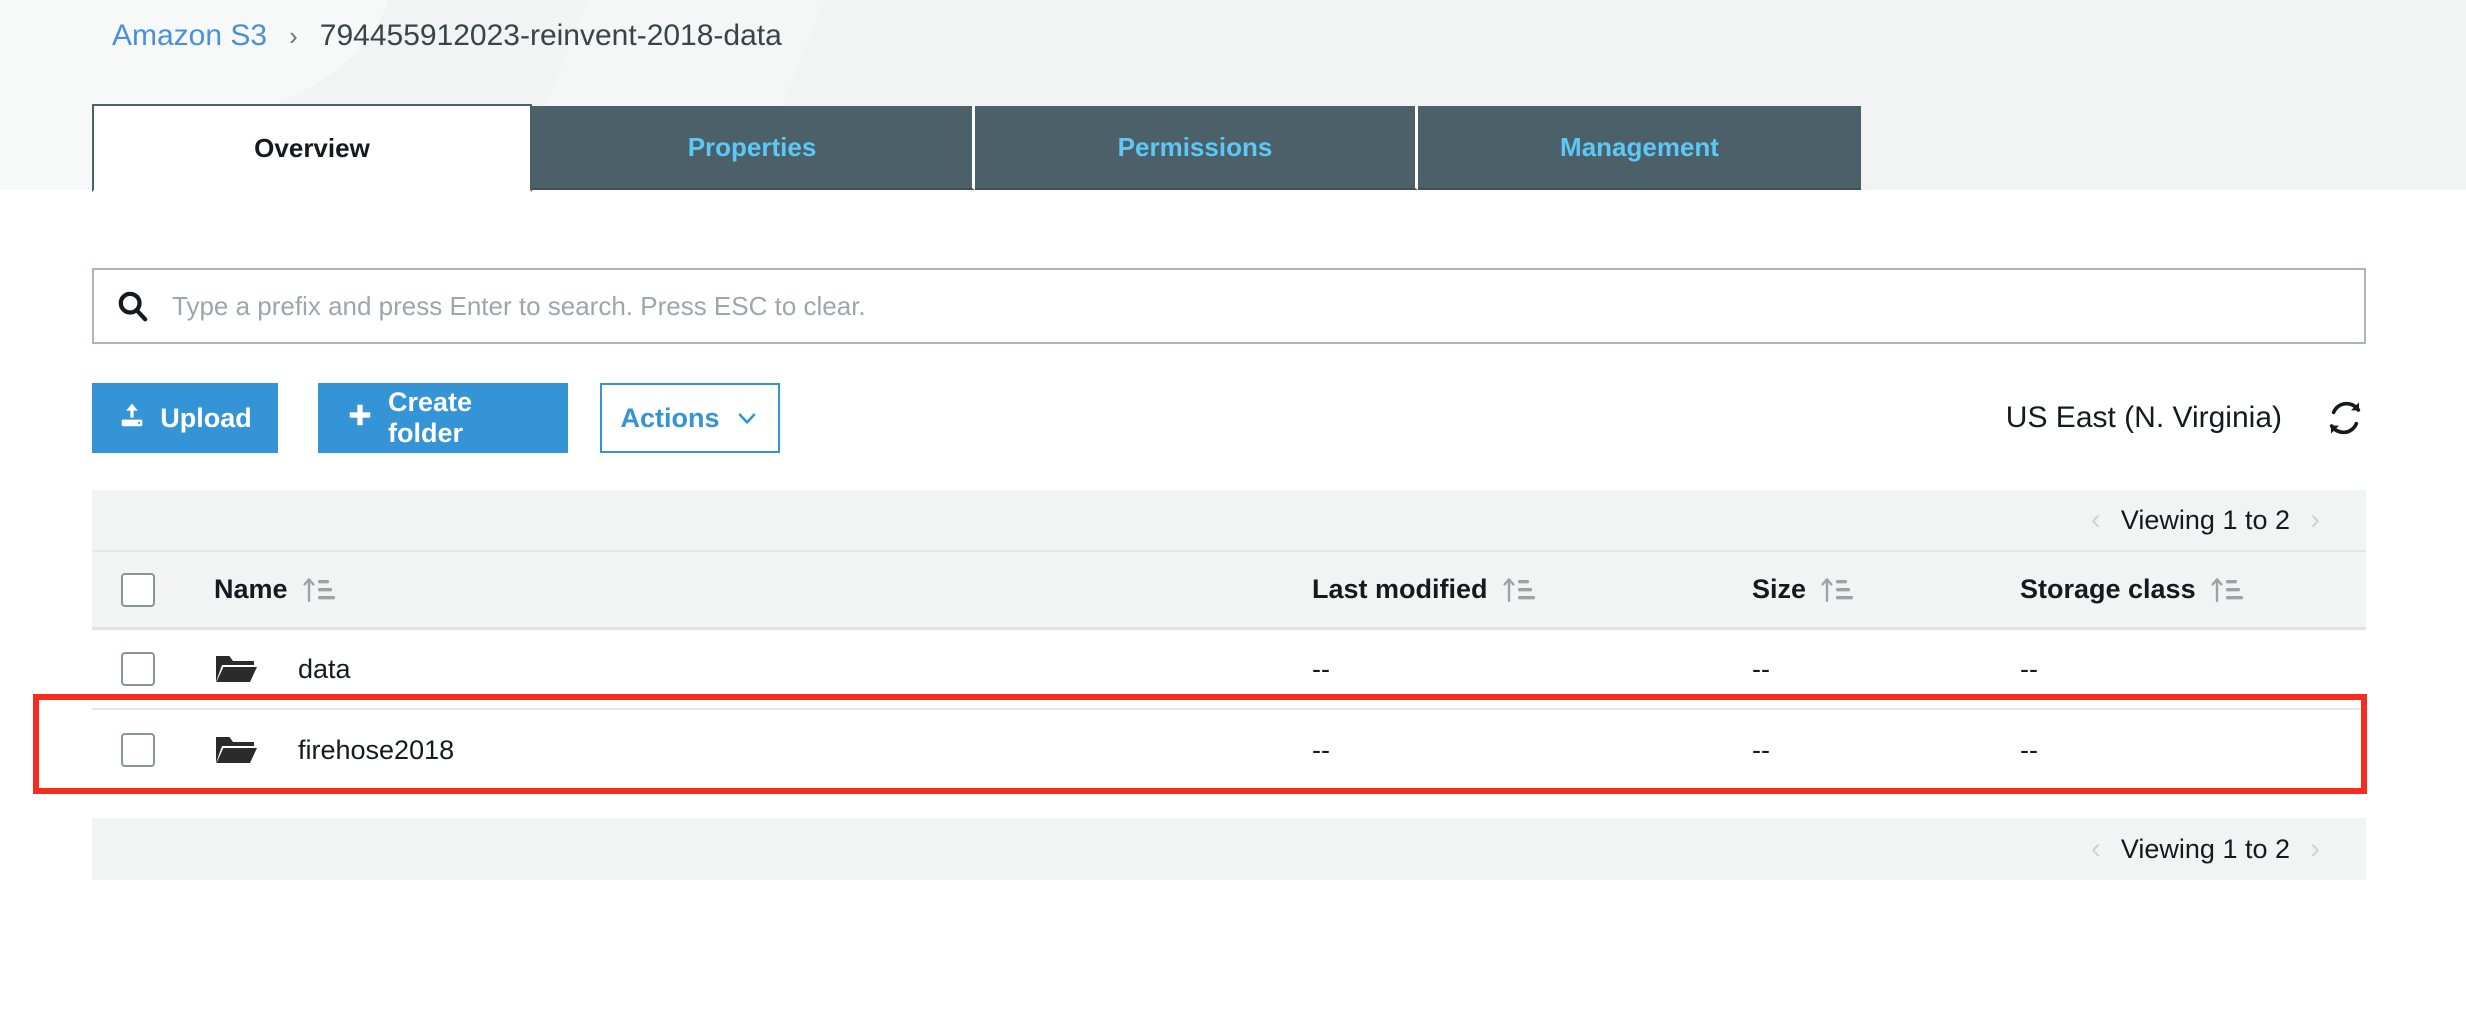  I want to click on refresh-icon, so click(2345, 418).